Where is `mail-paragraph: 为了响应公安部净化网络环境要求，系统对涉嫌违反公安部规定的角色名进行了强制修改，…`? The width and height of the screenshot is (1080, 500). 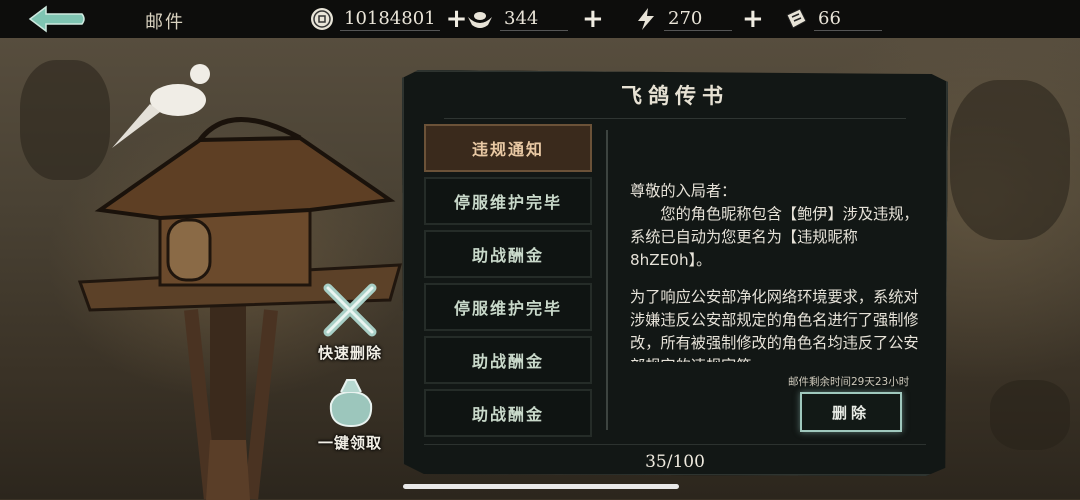 mail-paragraph: 为了响应公安部净化网络环境要求，系统对涉嫌违反公安部规定的角色名进行了强制修改，… is located at coordinates (774, 325).